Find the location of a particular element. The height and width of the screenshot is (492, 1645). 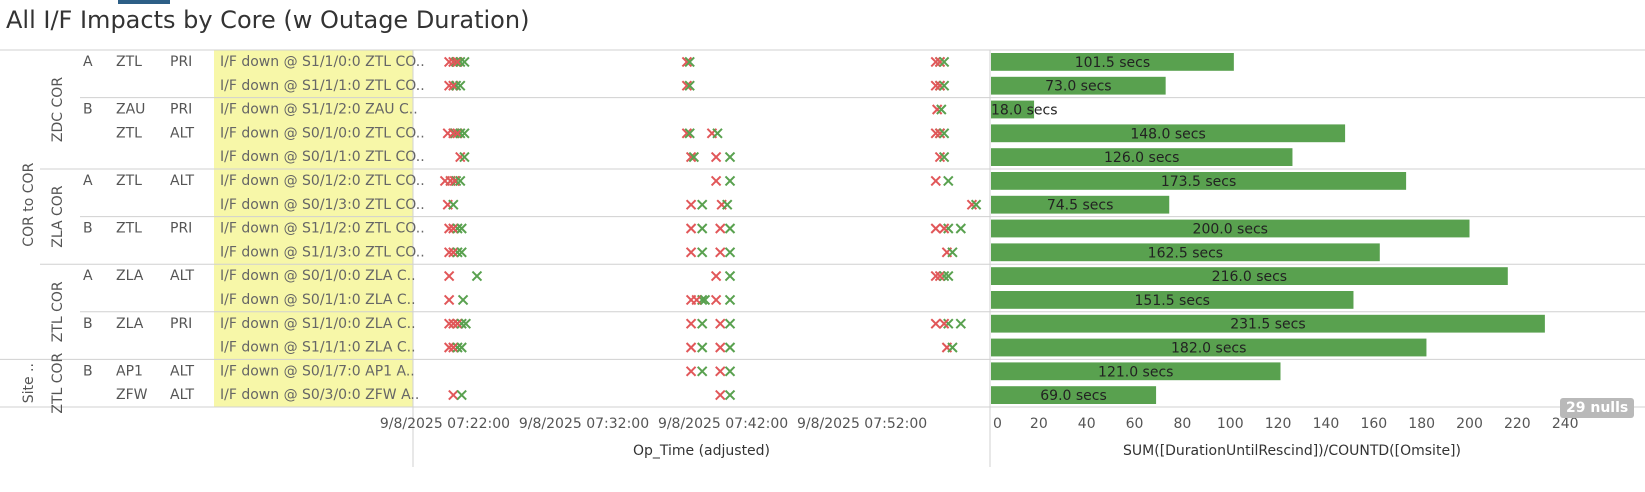

null-count-badge: 29 nulls is located at coordinates (1597, 408).